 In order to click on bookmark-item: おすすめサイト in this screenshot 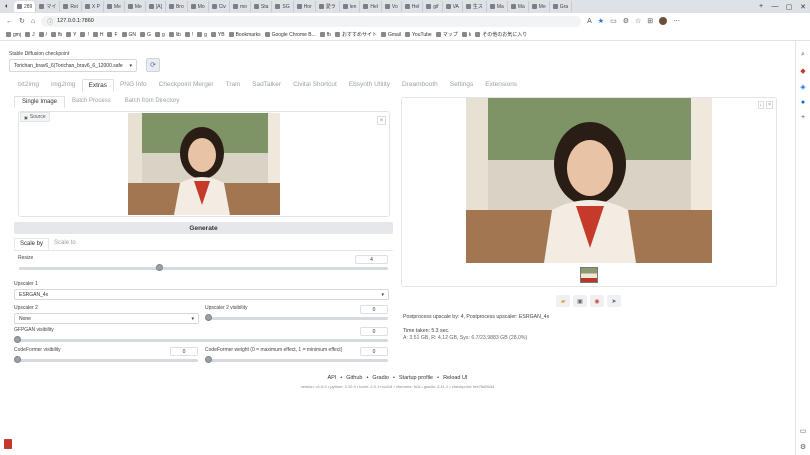, I will do `click(355, 34)`.